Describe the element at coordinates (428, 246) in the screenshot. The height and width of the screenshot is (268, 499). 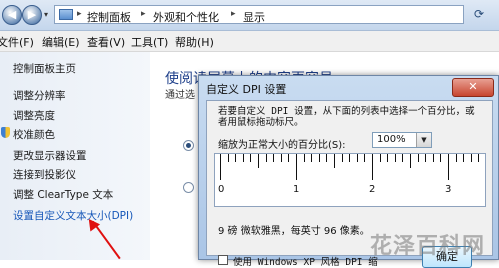
I see `watermark: 花泽百科网` at that location.